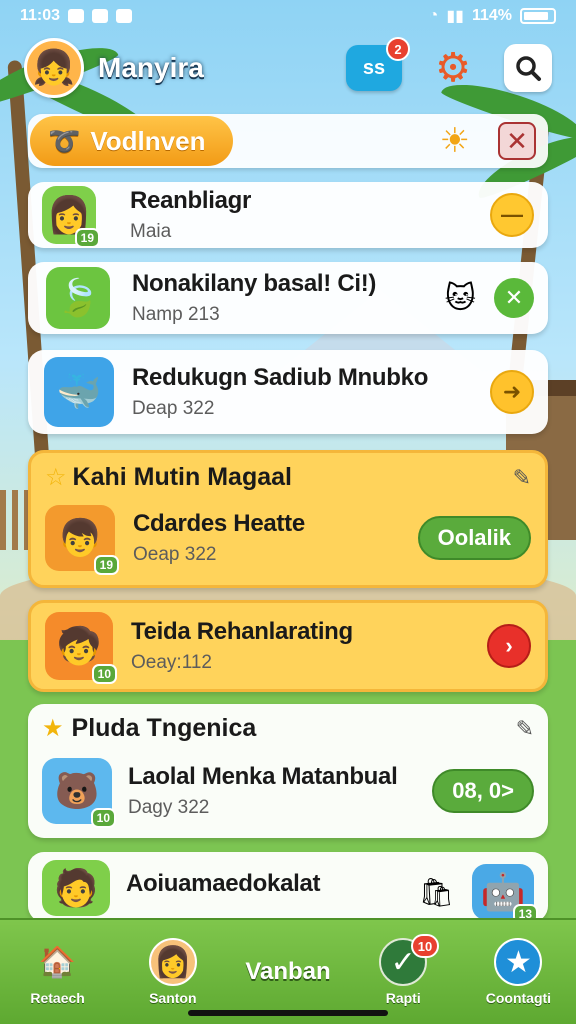  What do you see at coordinates (280, 377) in the screenshot?
I see `item-title: Redukugn Sadiub Mnubko` at bounding box center [280, 377].